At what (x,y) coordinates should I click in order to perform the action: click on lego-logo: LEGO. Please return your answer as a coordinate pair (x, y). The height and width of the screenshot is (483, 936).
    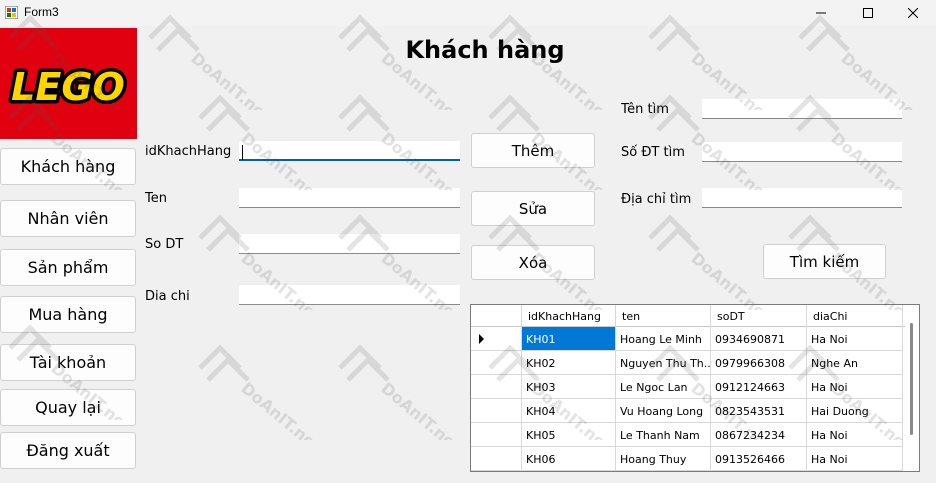
    Looking at the image, I should click on (68, 83).